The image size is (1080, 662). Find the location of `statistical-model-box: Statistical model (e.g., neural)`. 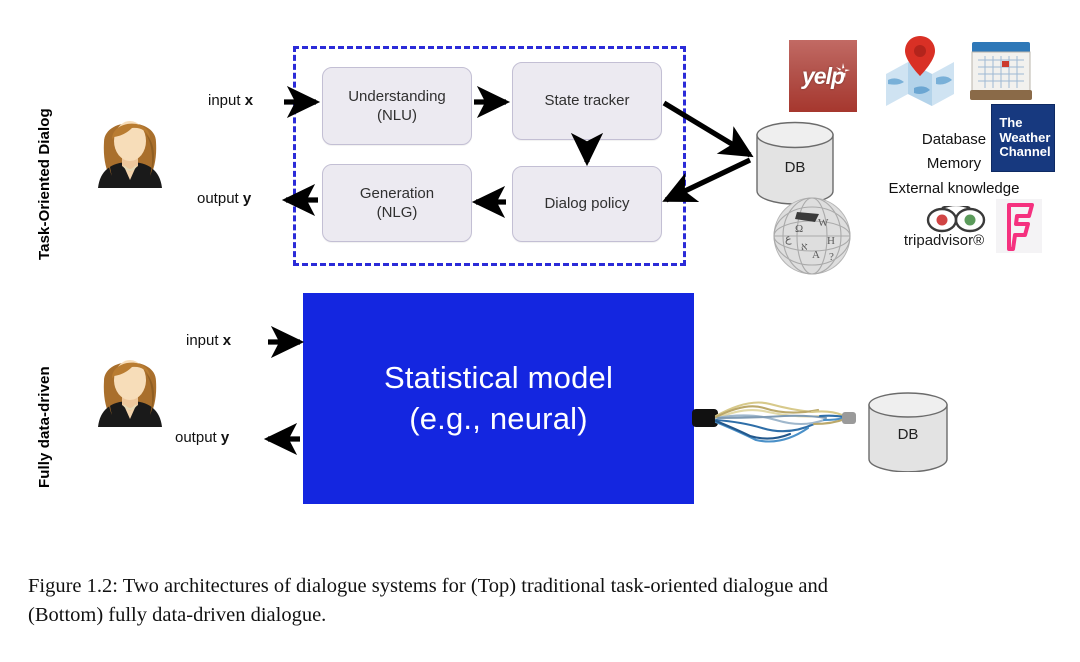

statistical-model-box: Statistical model (e.g., neural) is located at coordinates (498, 398).